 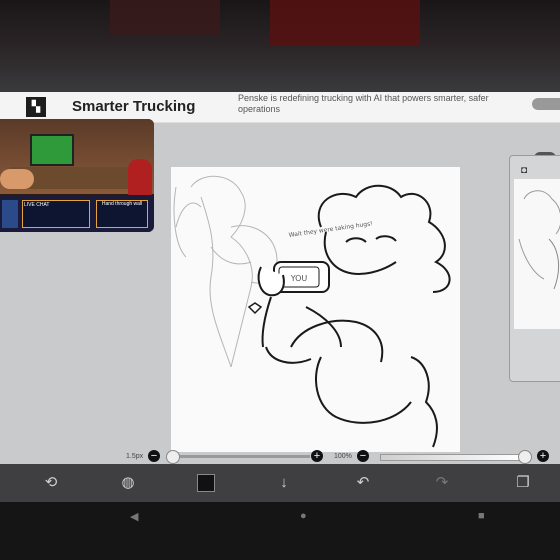 What do you see at coordinates (523, 483) in the screenshot?
I see `layers-icon: ❐` at bounding box center [523, 483].